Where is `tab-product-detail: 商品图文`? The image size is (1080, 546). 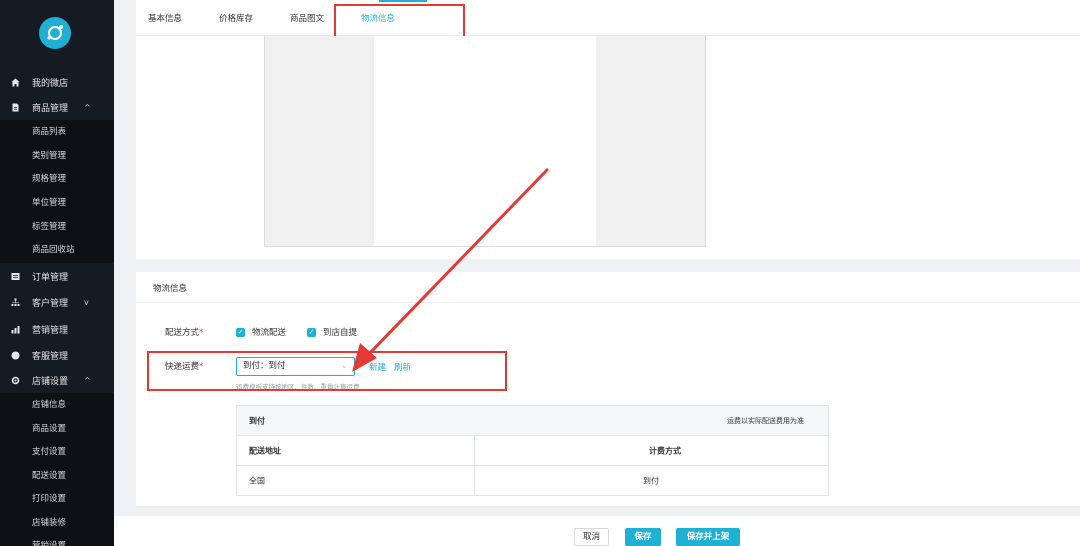 tab-product-detail: 商品图文 is located at coordinates (307, 18).